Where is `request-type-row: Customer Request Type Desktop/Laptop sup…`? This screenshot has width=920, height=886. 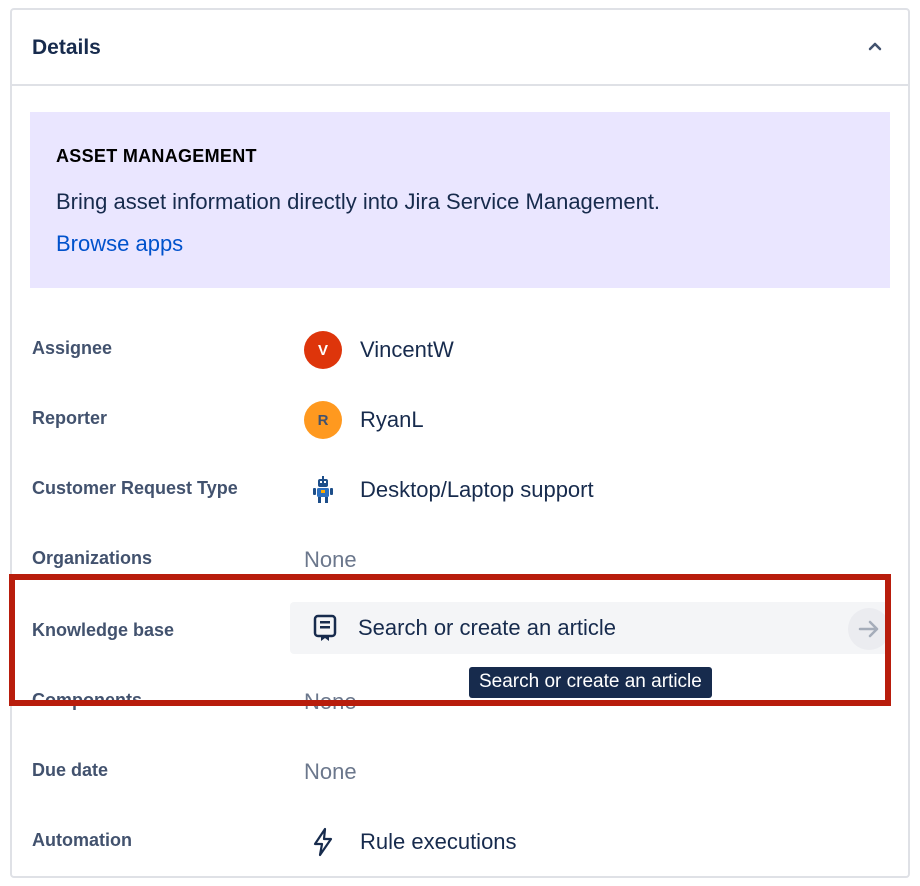 request-type-row: Customer Request Type Desktop/Laptop sup… is located at coordinates (460, 489).